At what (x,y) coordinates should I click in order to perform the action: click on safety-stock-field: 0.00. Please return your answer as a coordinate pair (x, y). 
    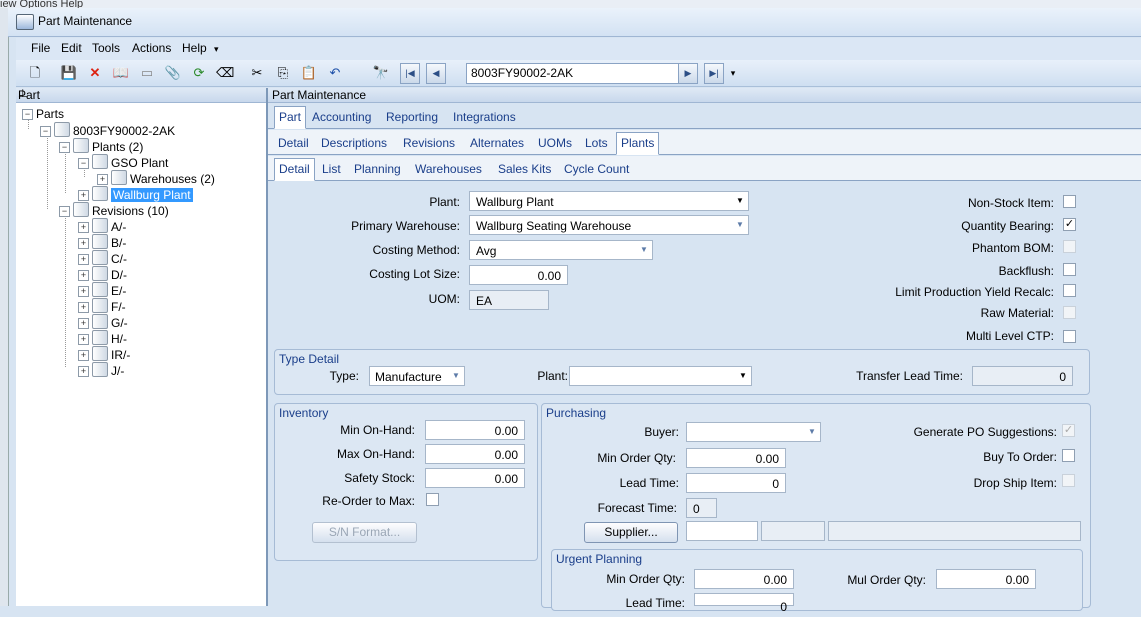
    Looking at the image, I should click on (475, 478).